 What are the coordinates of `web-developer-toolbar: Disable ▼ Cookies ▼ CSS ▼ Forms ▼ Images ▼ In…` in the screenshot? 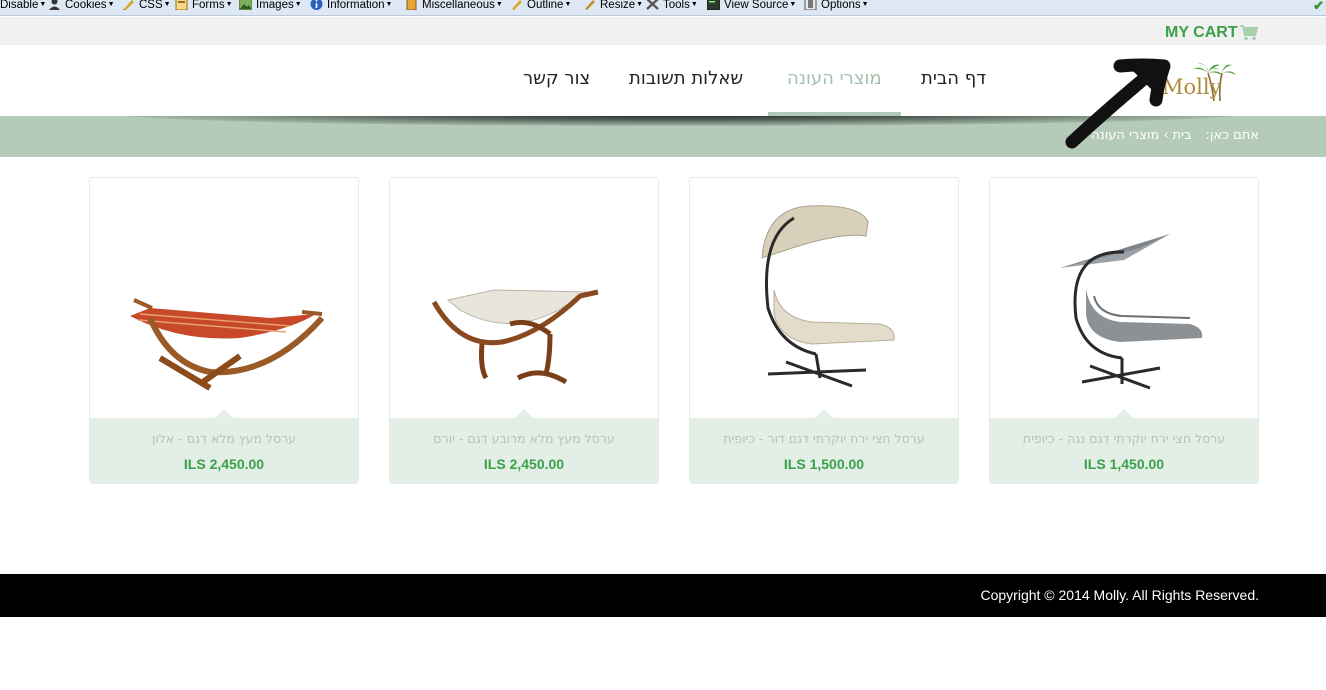 It's located at (663, 8).